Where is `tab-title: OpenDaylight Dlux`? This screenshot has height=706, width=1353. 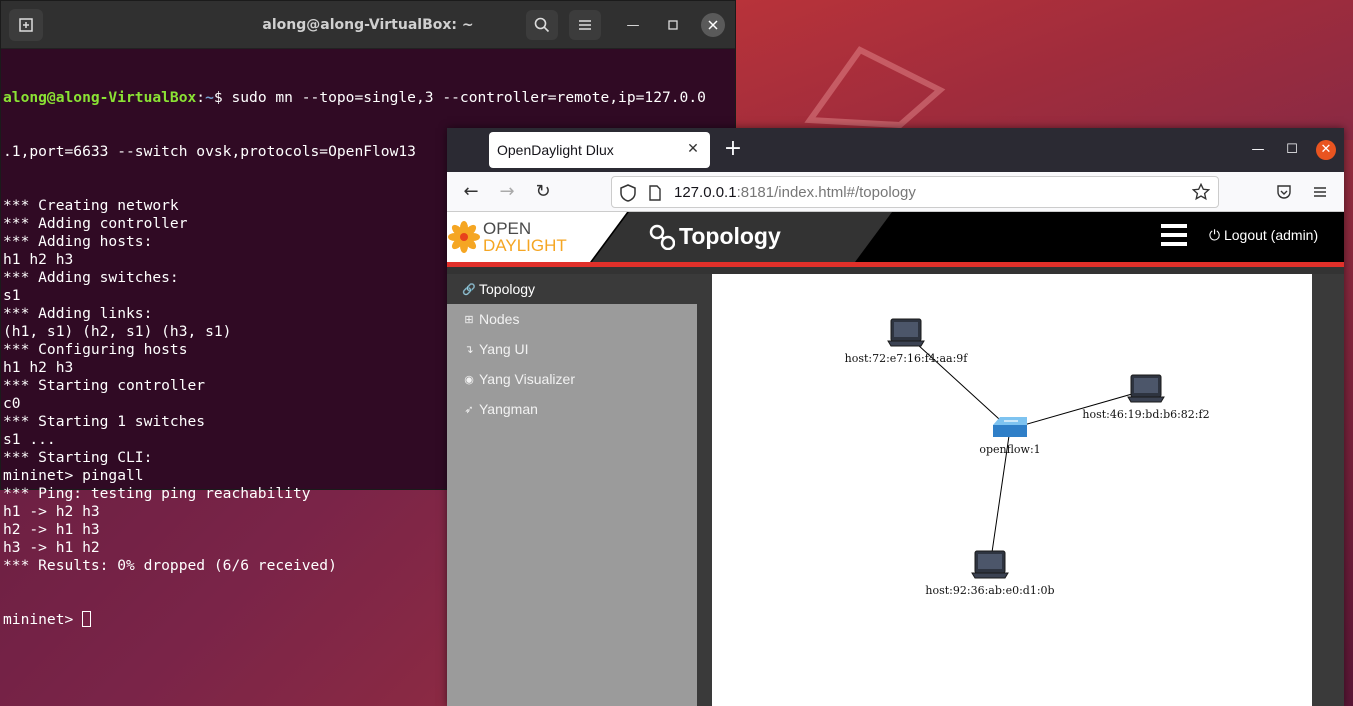
tab-title: OpenDaylight Dlux is located at coordinates (555, 150).